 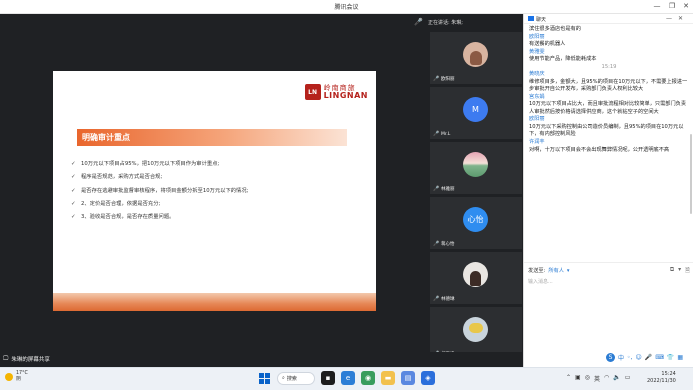 What do you see at coordinates (672, 271) in the screenshot?
I see `screenshot-icon: ⧉` at bounding box center [672, 271].